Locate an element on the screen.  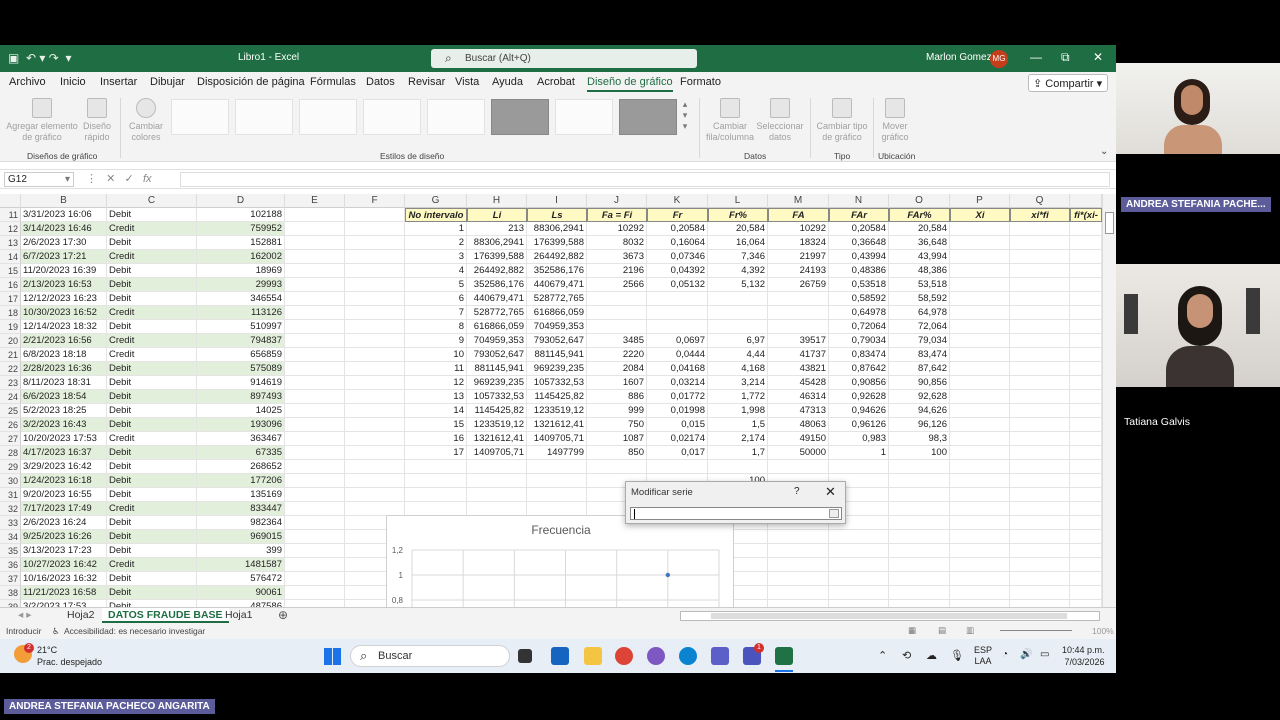
add-chart-element-button: Agregar elemento de gráfico is located at coordinates (42, 120).